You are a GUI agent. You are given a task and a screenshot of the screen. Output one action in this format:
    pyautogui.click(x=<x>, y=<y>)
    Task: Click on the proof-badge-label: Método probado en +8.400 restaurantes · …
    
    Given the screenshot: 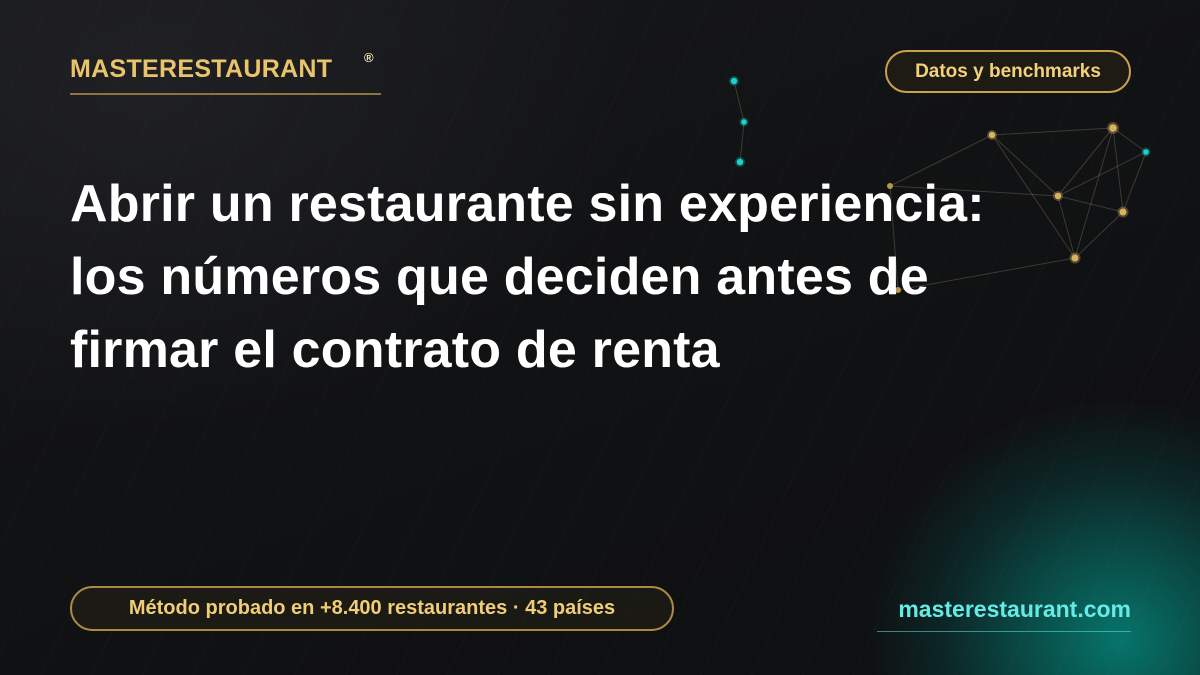 What is the action you would take?
    pyautogui.click(x=372, y=608)
    